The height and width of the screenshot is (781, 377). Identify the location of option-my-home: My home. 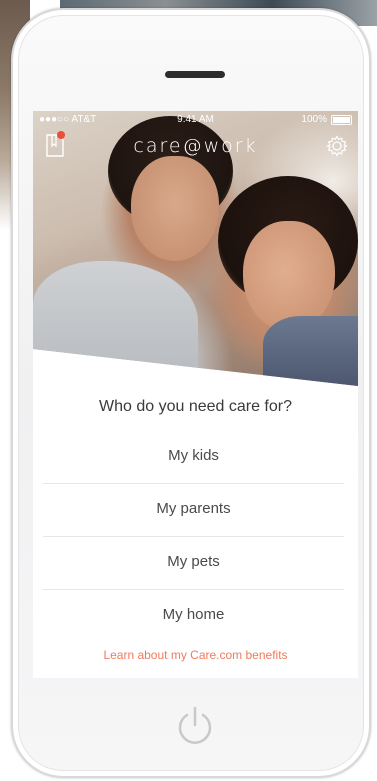
(193, 616).